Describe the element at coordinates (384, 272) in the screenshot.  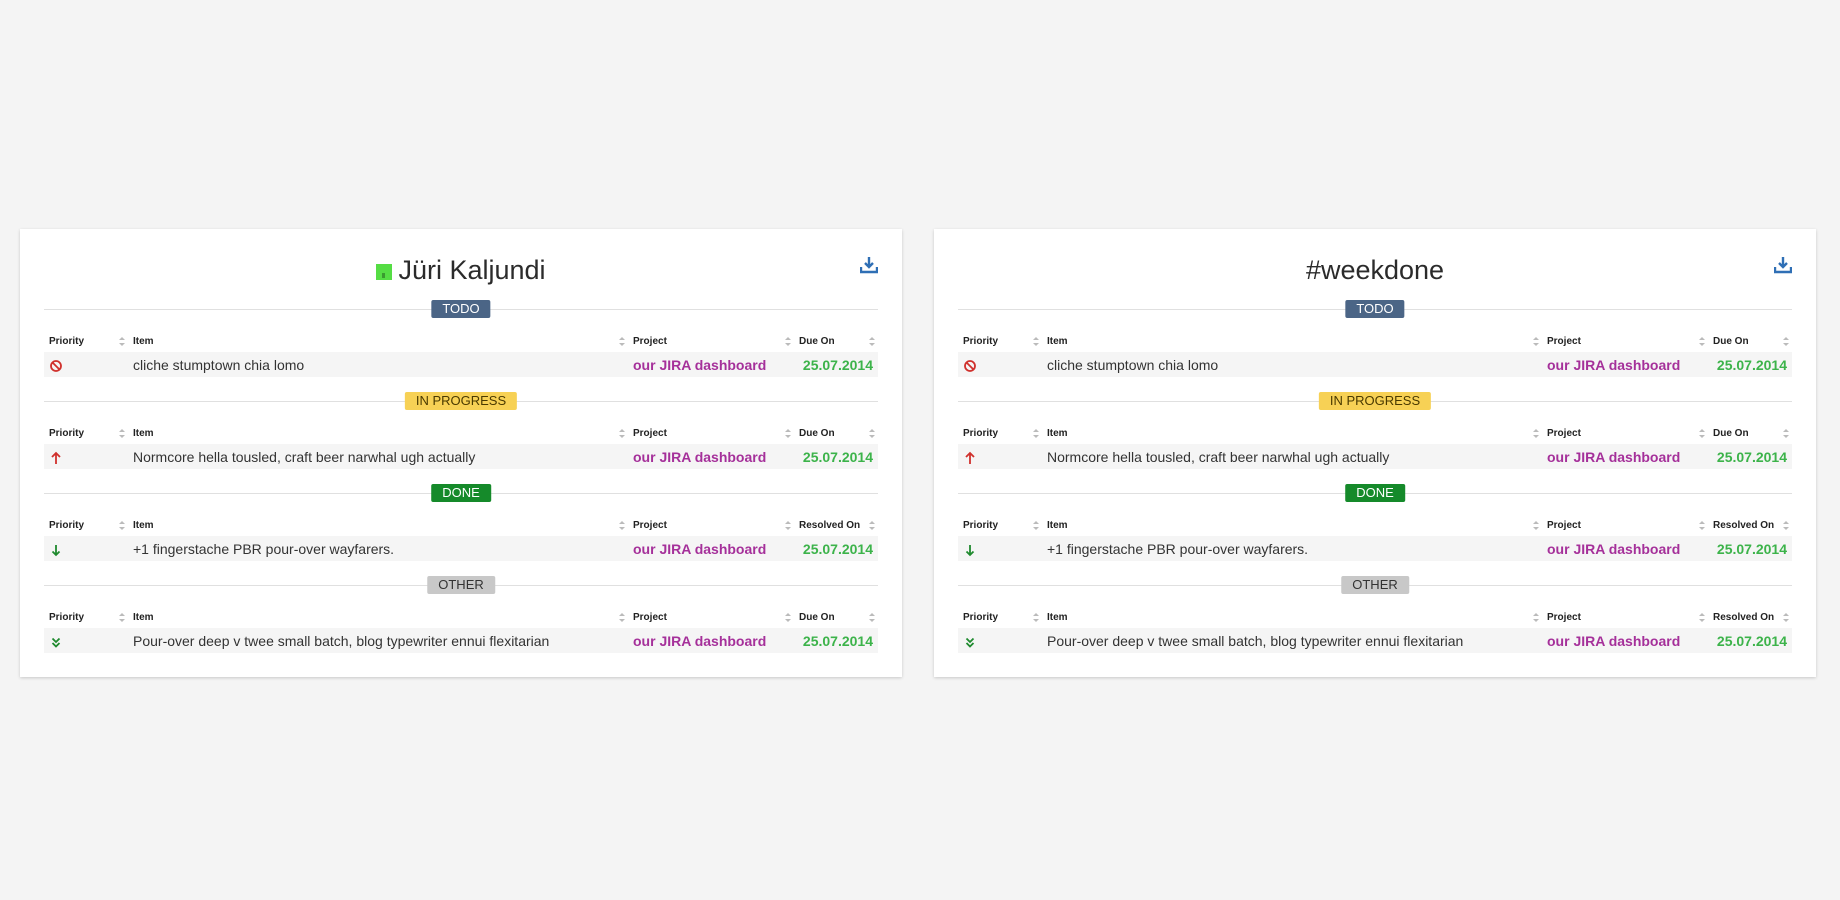
I see `user-avatar` at that location.